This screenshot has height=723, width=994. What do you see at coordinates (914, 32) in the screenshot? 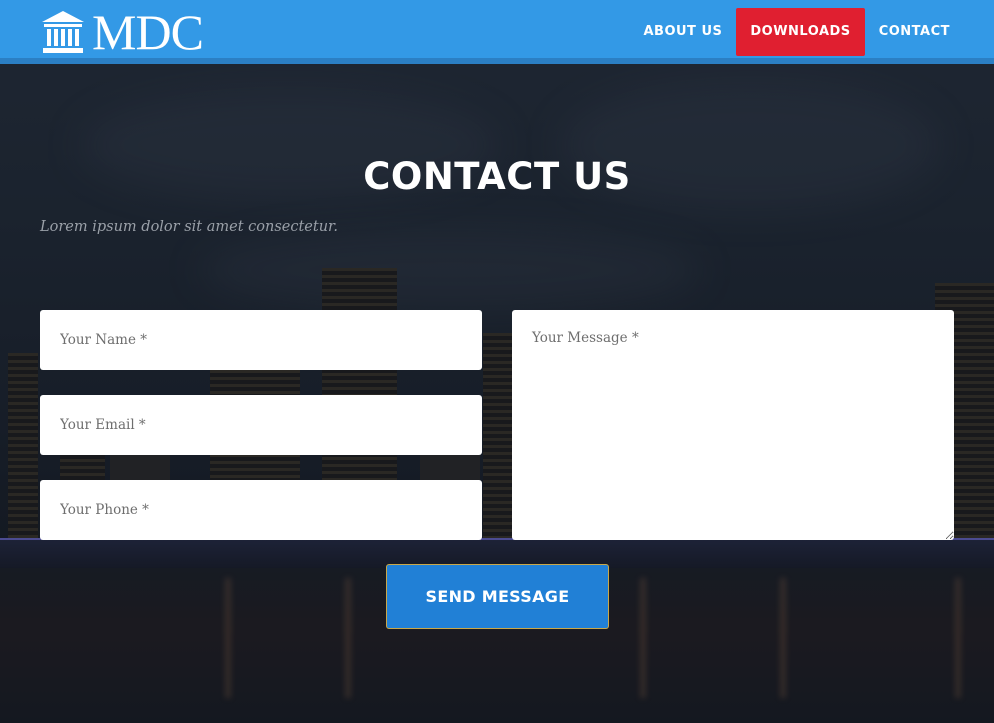
I see `nav-item-contact: CONTACT` at bounding box center [914, 32].